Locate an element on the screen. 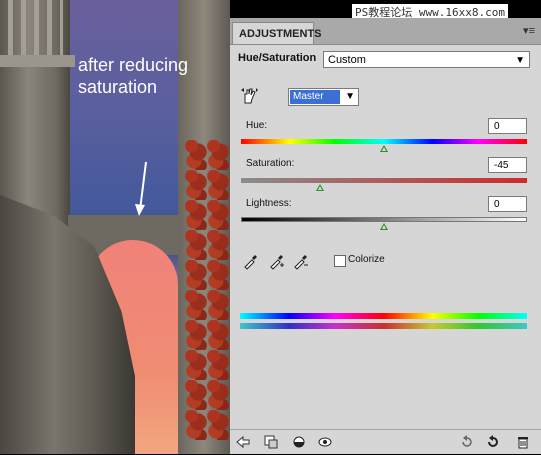  photo-caption: after reducing saturation is located at coordinates (133, 76).